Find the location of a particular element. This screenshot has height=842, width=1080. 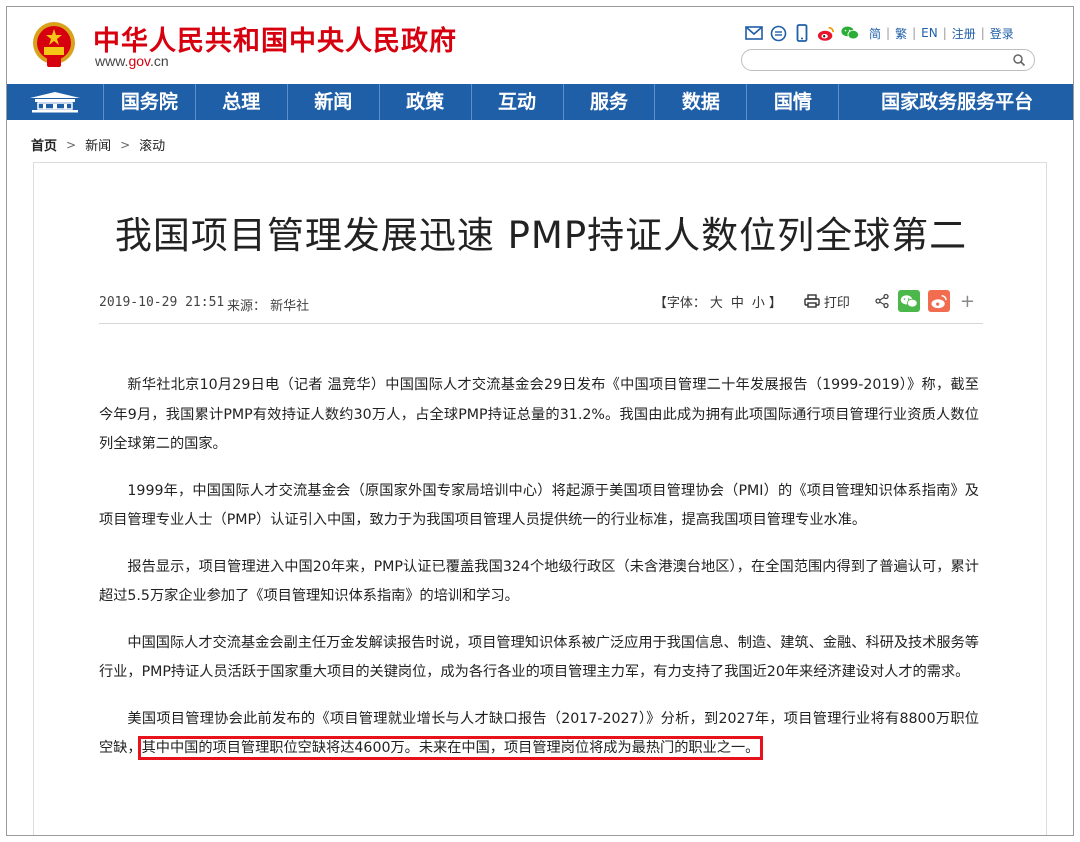

simplified-chinese-link: 简 is located at coordinates (875, 33).